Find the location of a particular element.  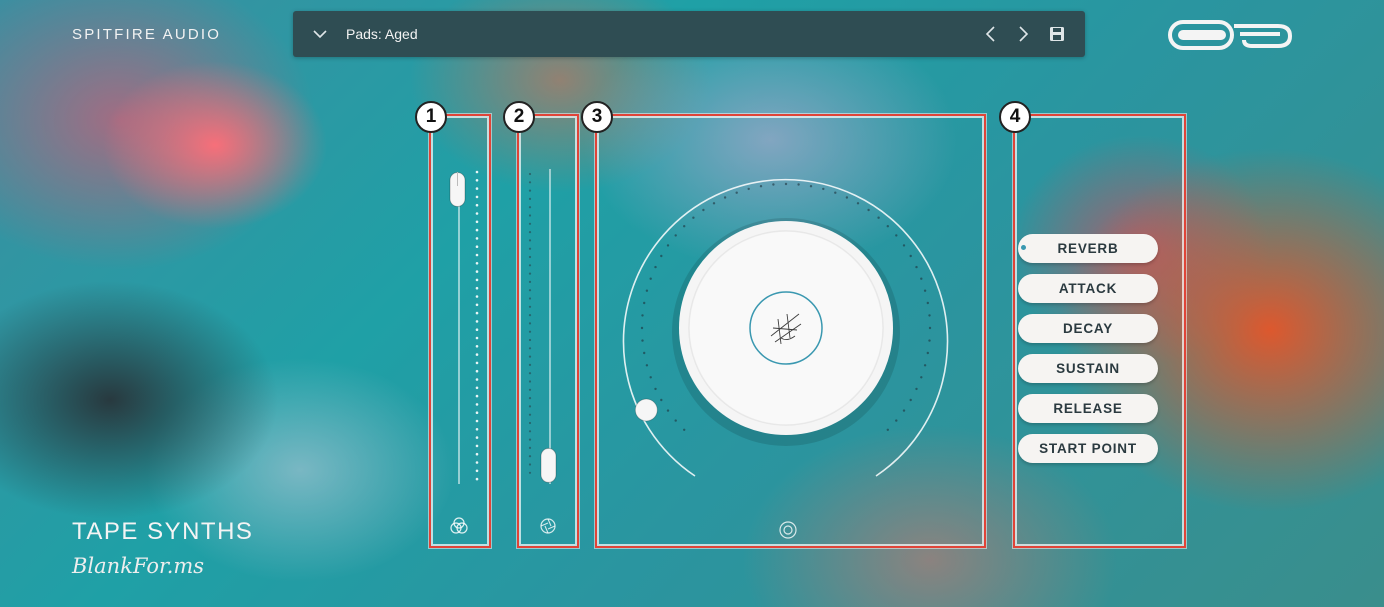

chevron-down-icon is located at coordinates (320, 34).